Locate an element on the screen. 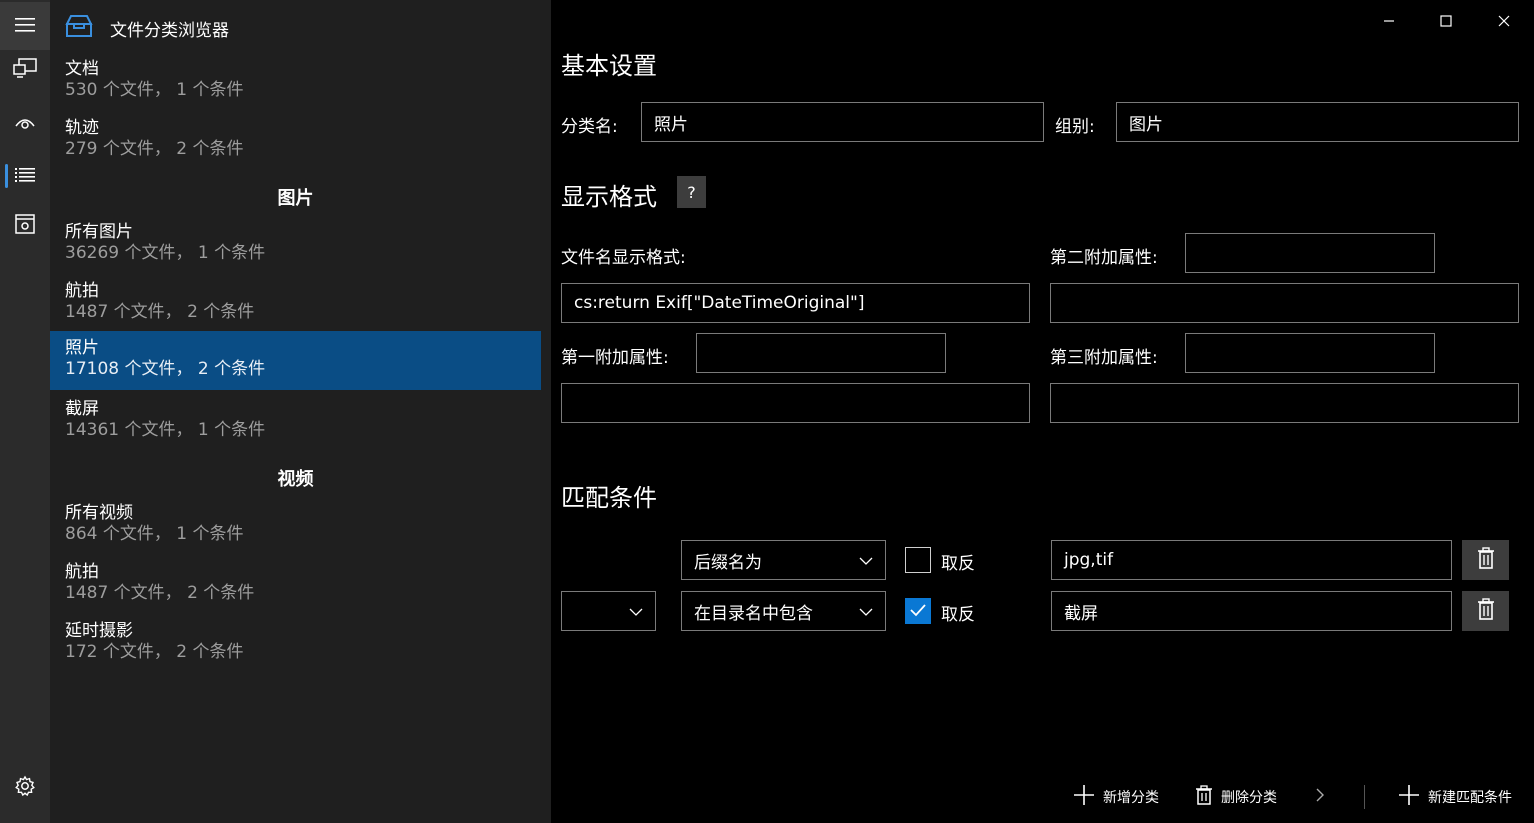  hamburger-icon is located at coordinates (25, 26).